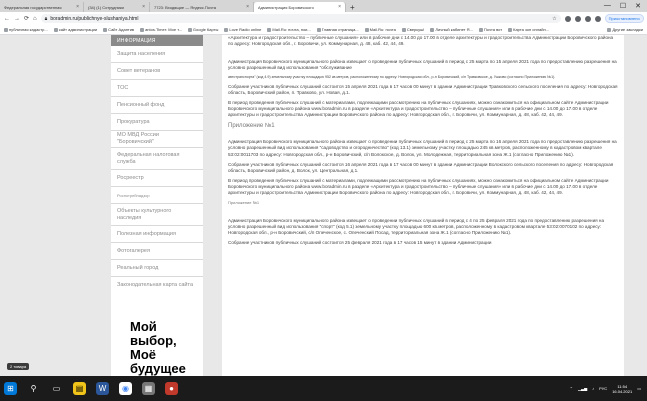 The height and width of the screenshot is (401, 647). What do you see at coordinates (46, 18) in the screenshot?
I see `lock-icon: 🔒︎` at bounding box center [46, 18].